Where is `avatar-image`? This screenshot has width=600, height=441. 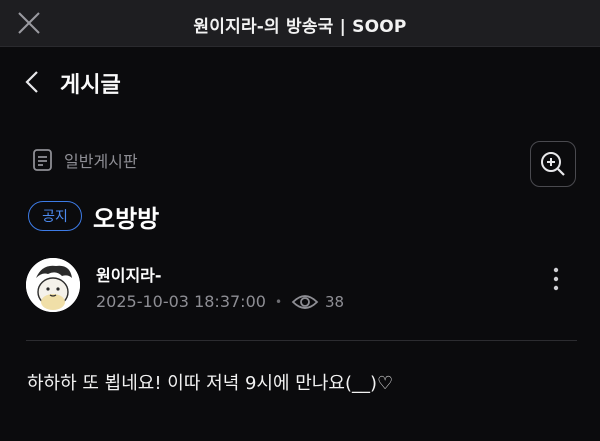
avatar-image is located at coordinates (53, 285).